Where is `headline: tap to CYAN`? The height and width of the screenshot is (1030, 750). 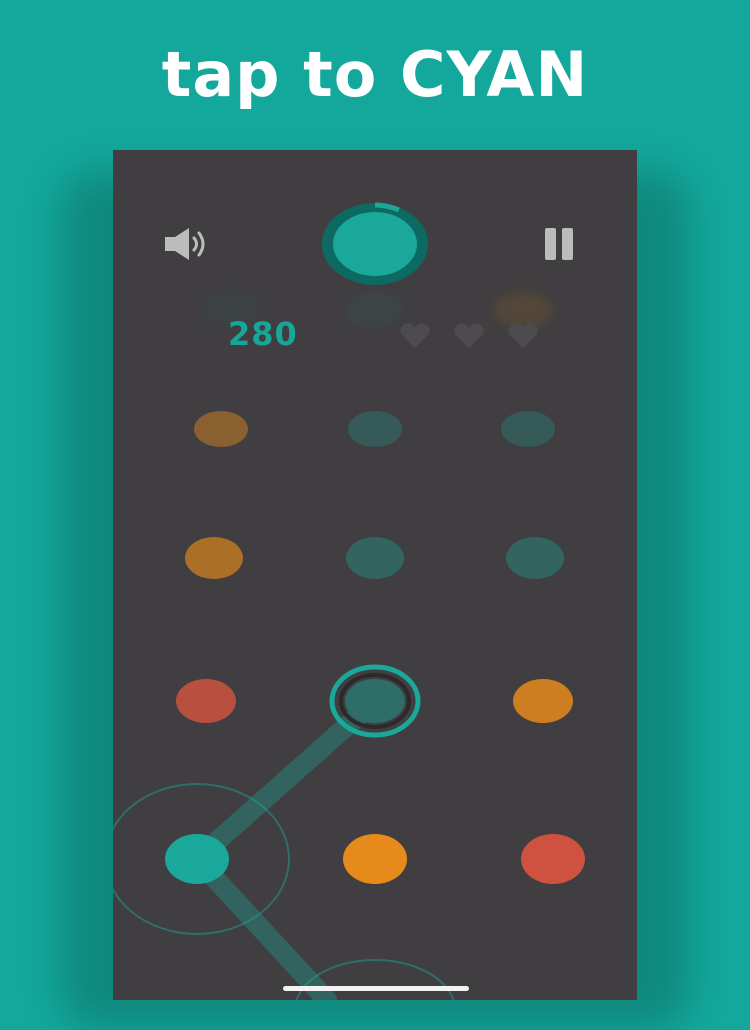 headline: tap to CYAN is located at coordinates (375, 74).